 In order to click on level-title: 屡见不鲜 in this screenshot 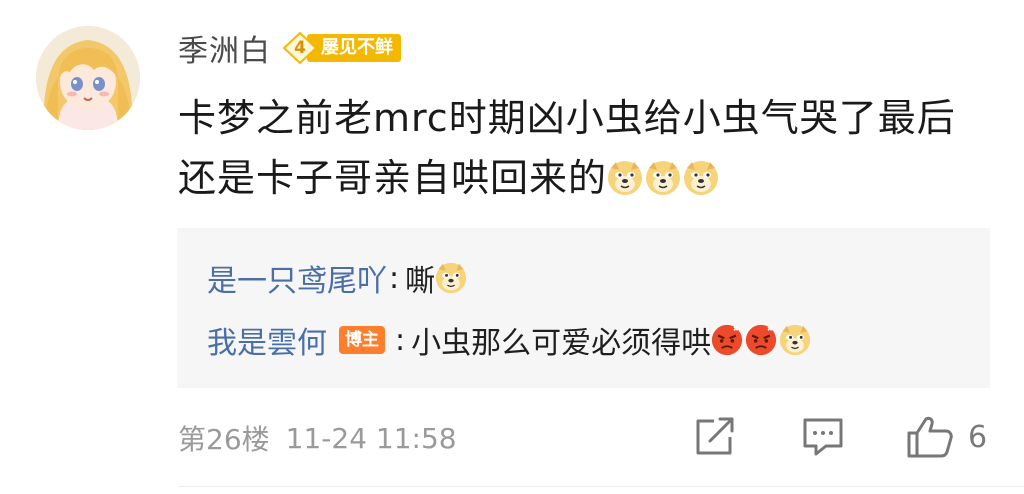, I will do `click(354, 48)`.